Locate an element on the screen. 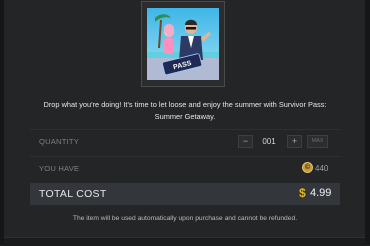 The height and width of the screenshot is (246, 370). survivor-pass-art-icon: PASS is located at coordinates (183, 44).